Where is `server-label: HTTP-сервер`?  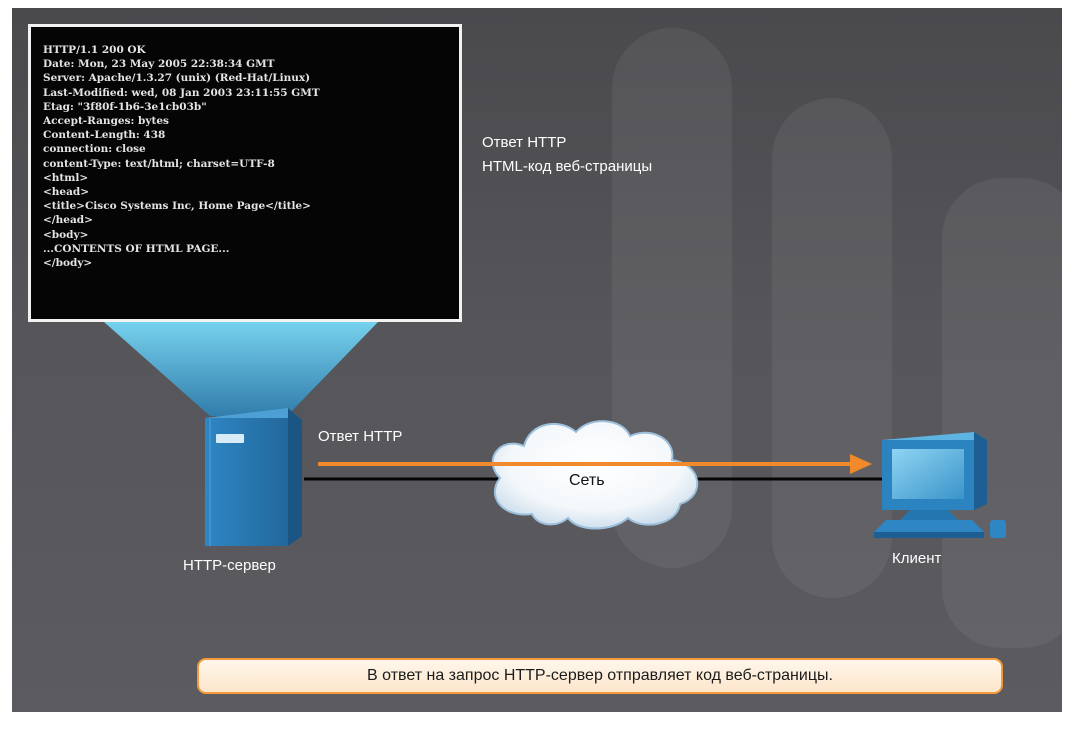 server-label: HTTP-сервер is located at coordinates (229, 565).